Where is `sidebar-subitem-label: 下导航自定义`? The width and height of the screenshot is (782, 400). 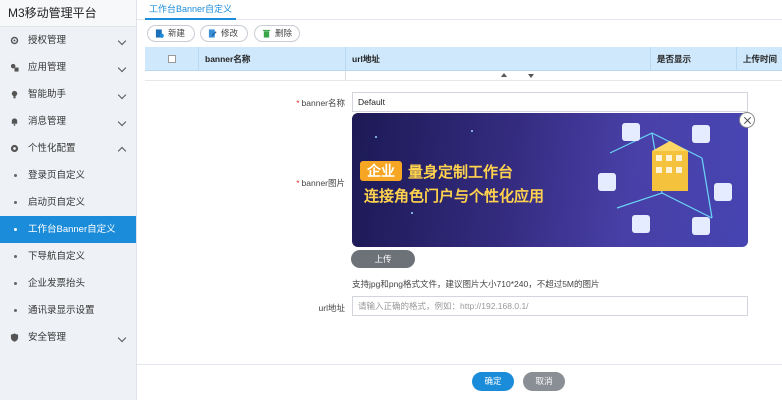
sidebar-subitem-label: 下导航自定义 is located at coordinates (57, 256).